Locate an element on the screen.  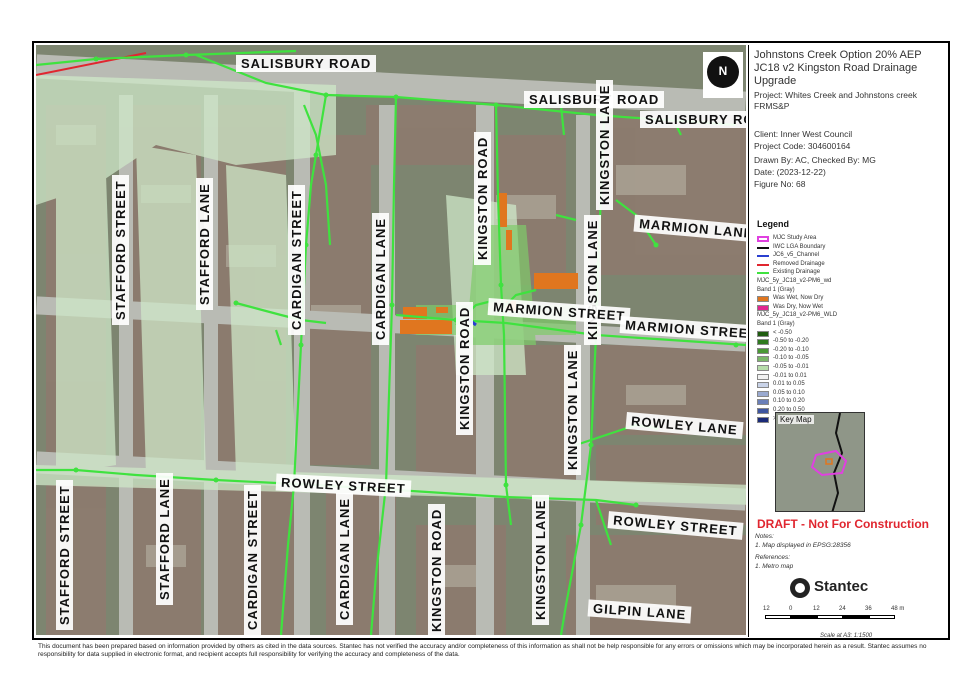
legend-item-label: MJC_5y_JC18_v2-PM6_wd is located at coordinates (794, 281).